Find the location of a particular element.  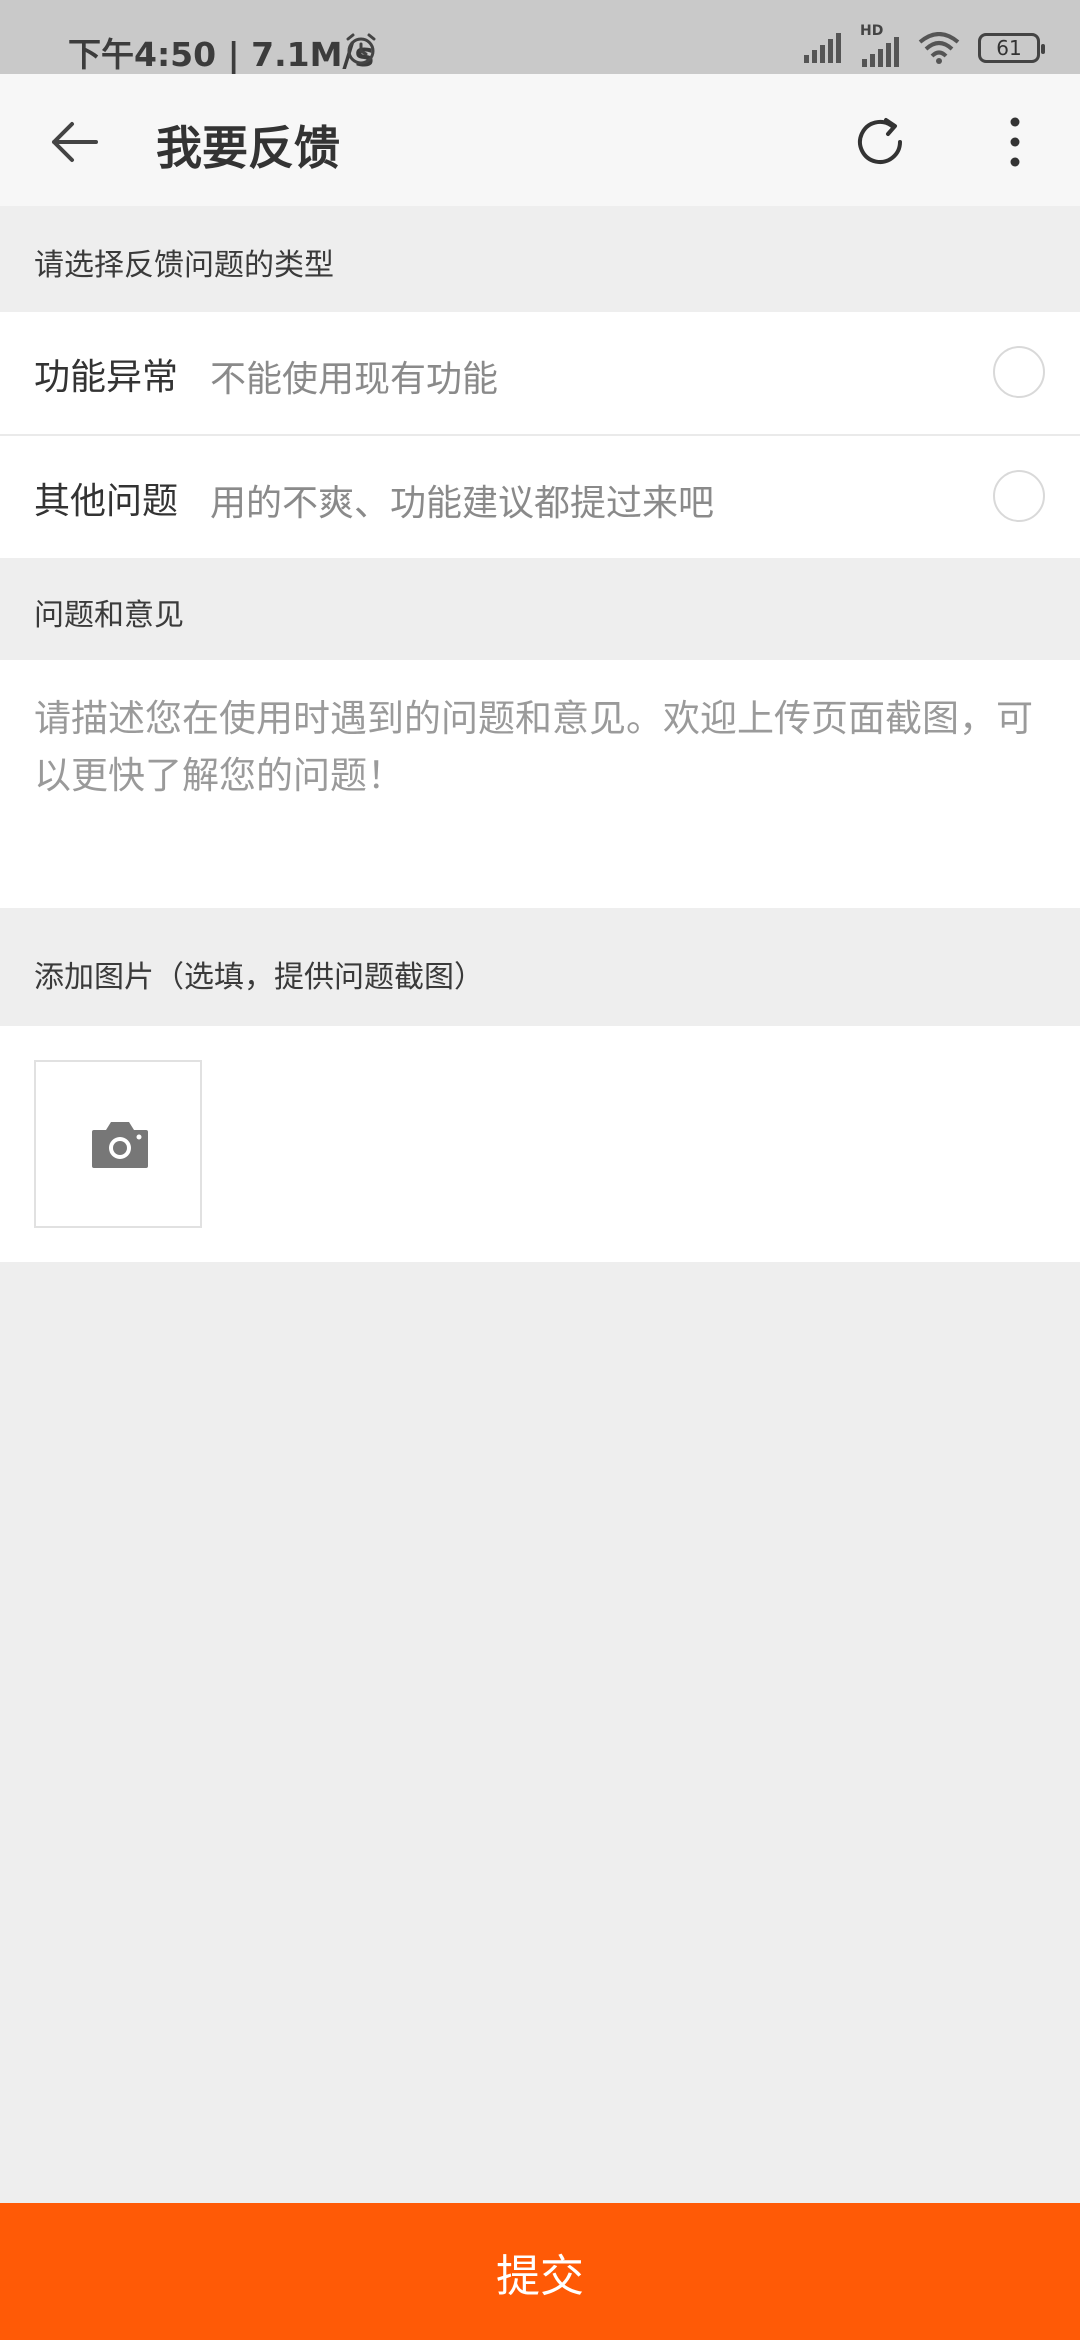

type-section-header: 请选择反馈问题的类型 is located at coordinates (540, 259).